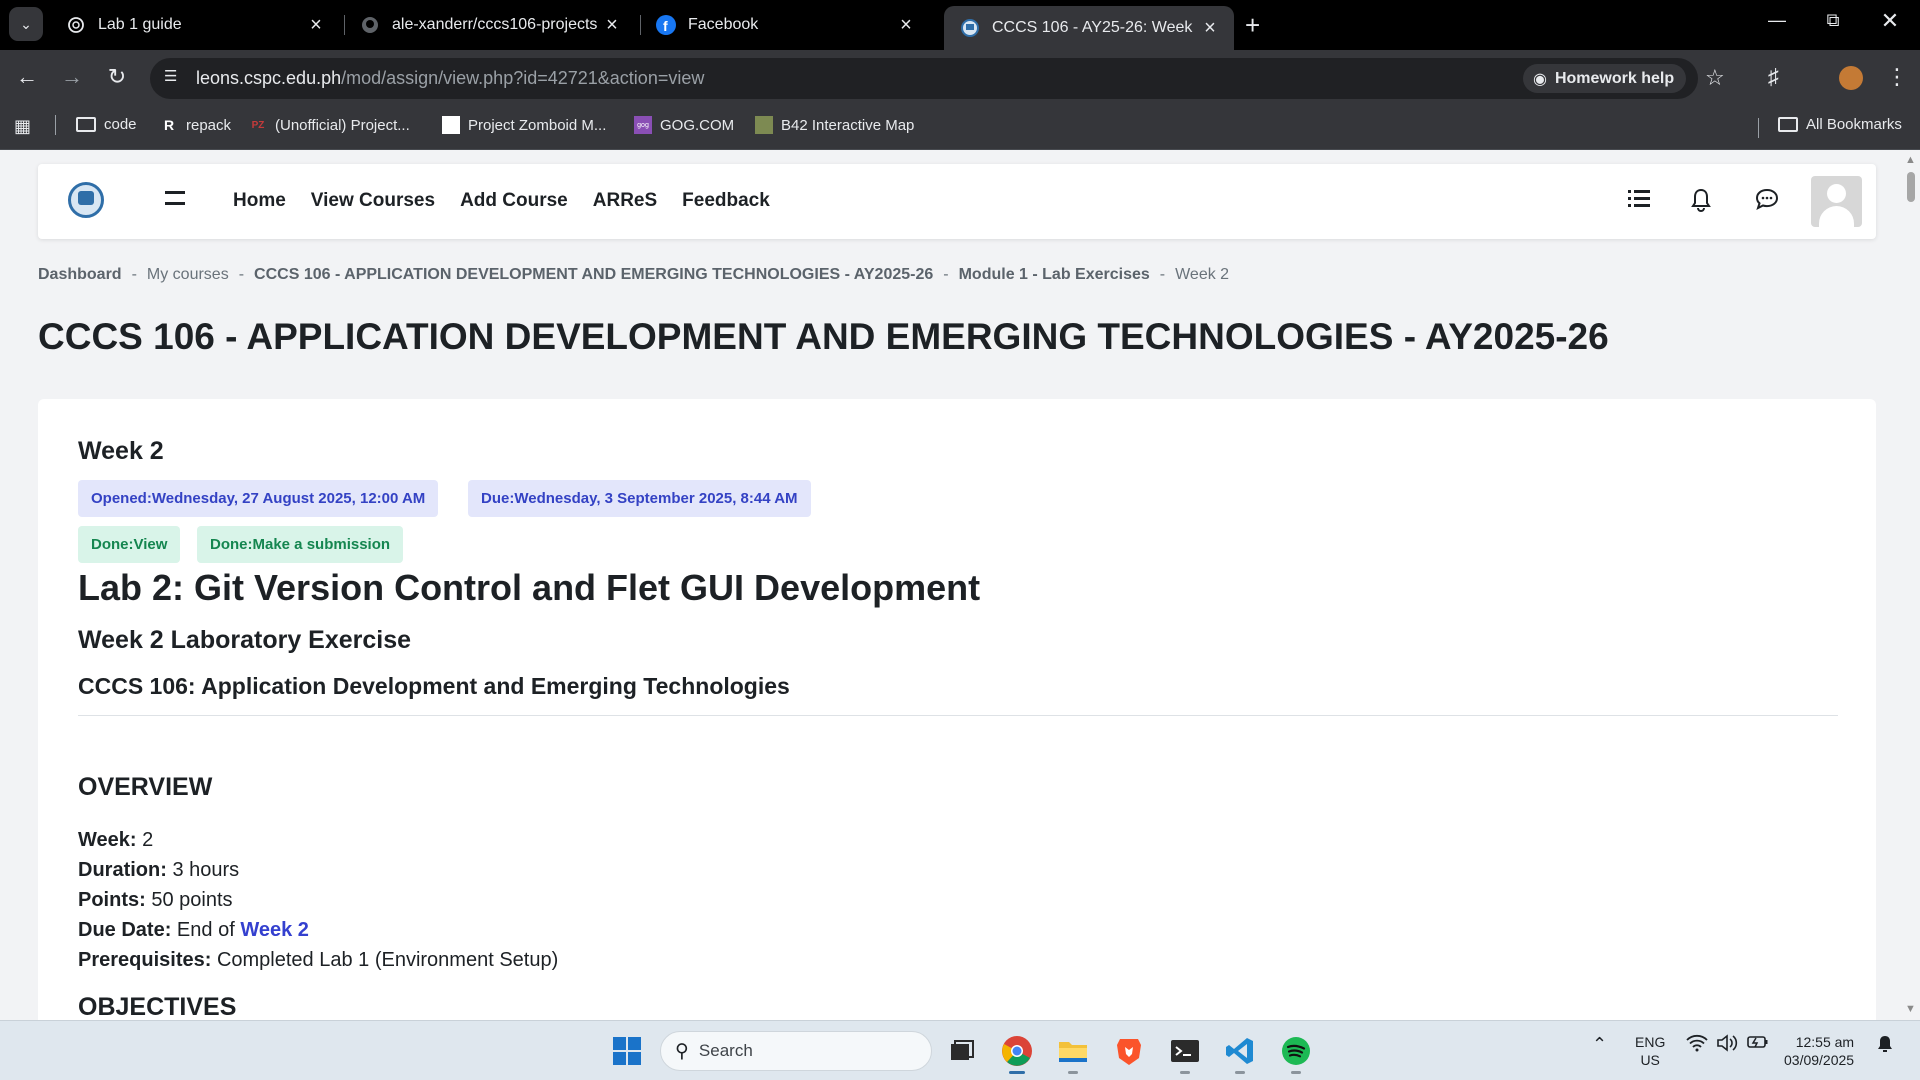 Image resolution: width=1920 pixels, height=1080 pixels. Describe the element at coordinates (175, 198) in the screenshot. I see `hamburger-menu-icon` at that location.